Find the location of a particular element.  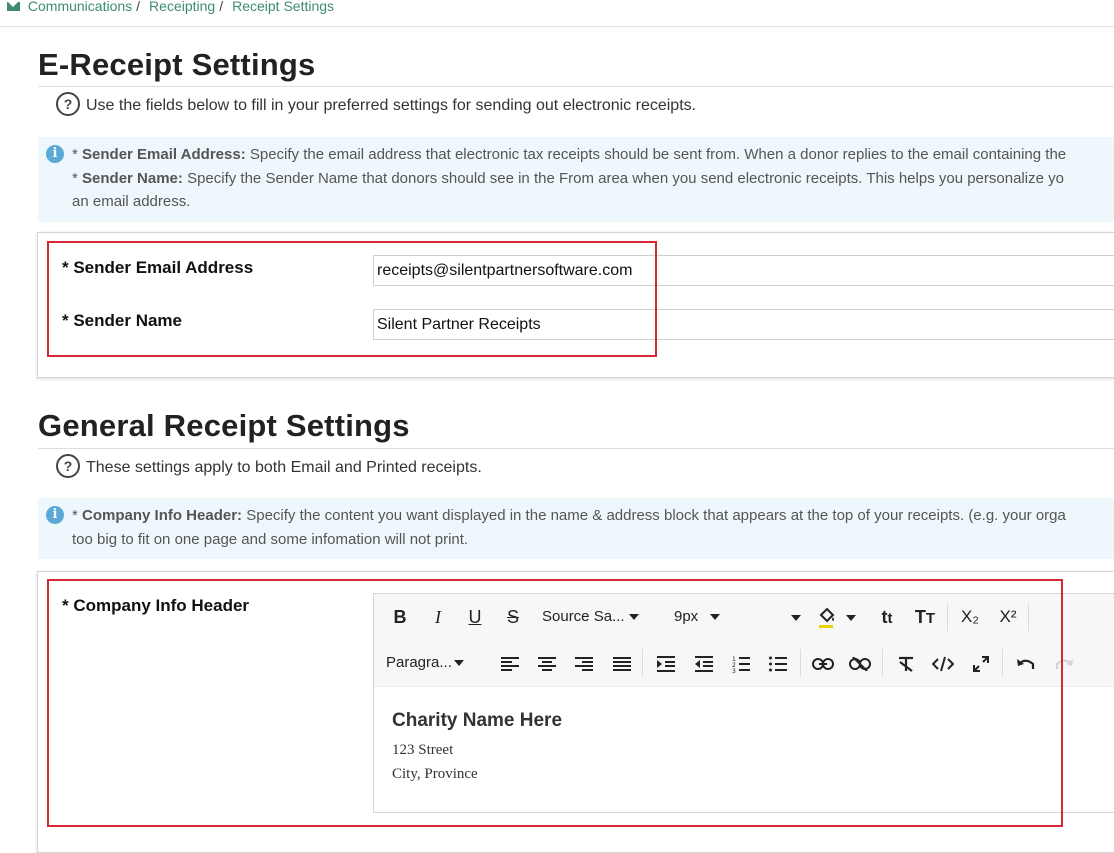

link-icon is located at coordinates (823, 664).